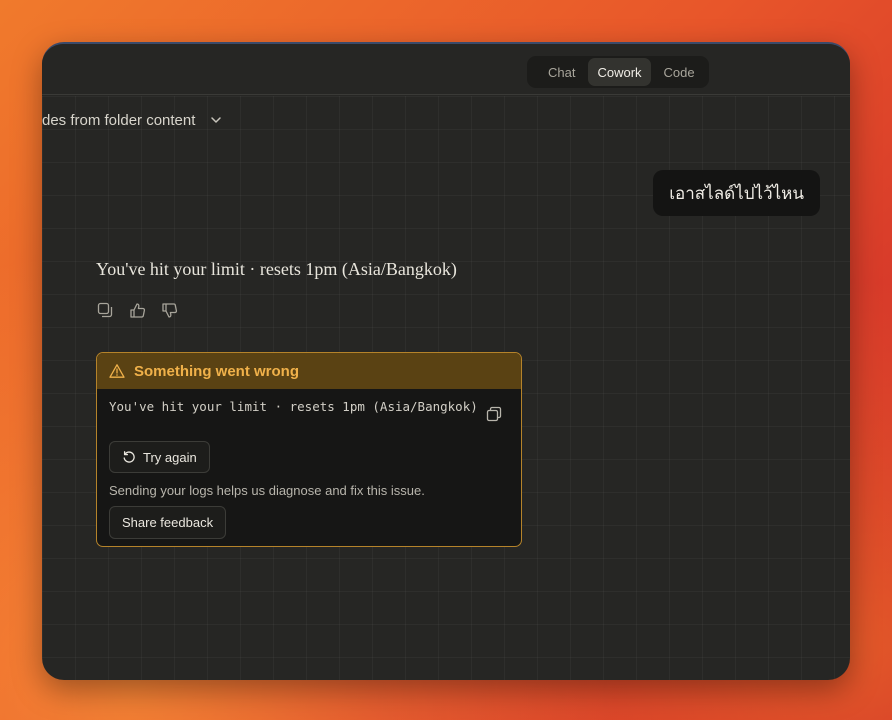 The image size is (892, 720). I want to click on tab-code: Code, so click(679, 72).